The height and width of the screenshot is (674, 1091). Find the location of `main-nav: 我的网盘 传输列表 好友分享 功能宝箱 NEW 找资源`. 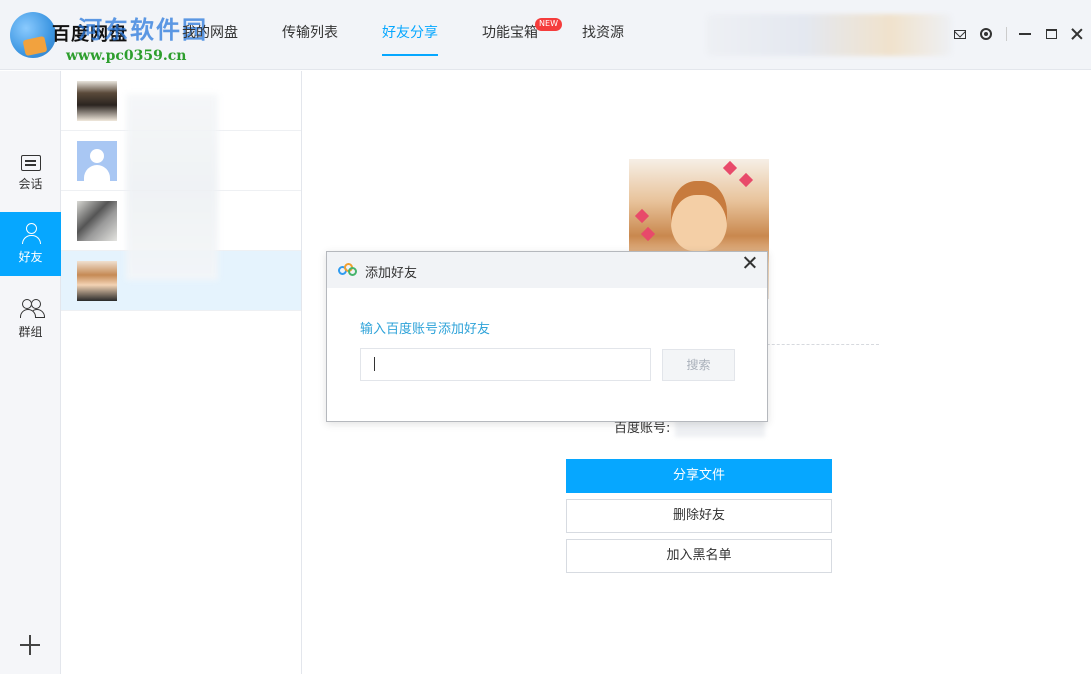

main-nav: 我的网盘 传输列表 好友分享 功能宝箱 NEW 找资源 is located at coordinates (425, 35).